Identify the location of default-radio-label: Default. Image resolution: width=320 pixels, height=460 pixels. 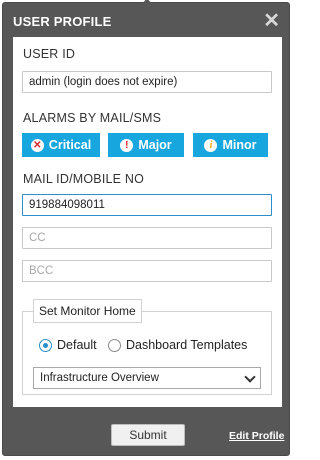
(77, 345).